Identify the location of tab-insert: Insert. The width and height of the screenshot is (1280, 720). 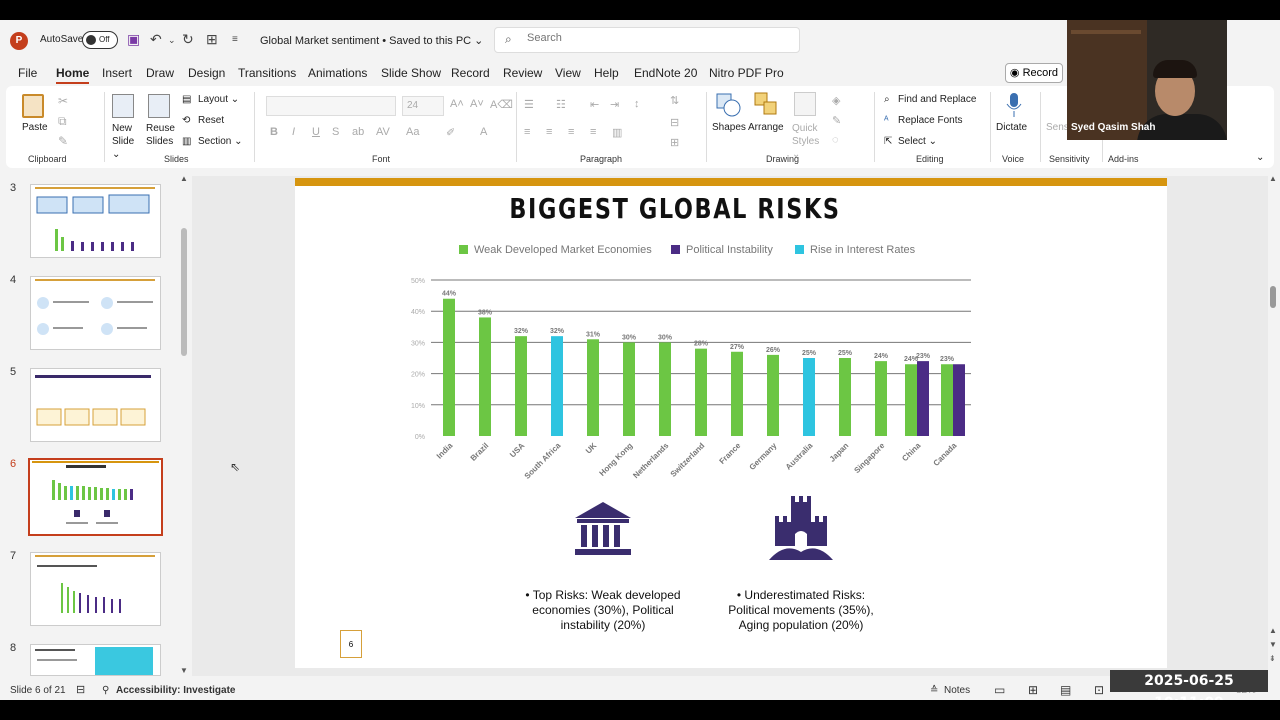
(117, 73).